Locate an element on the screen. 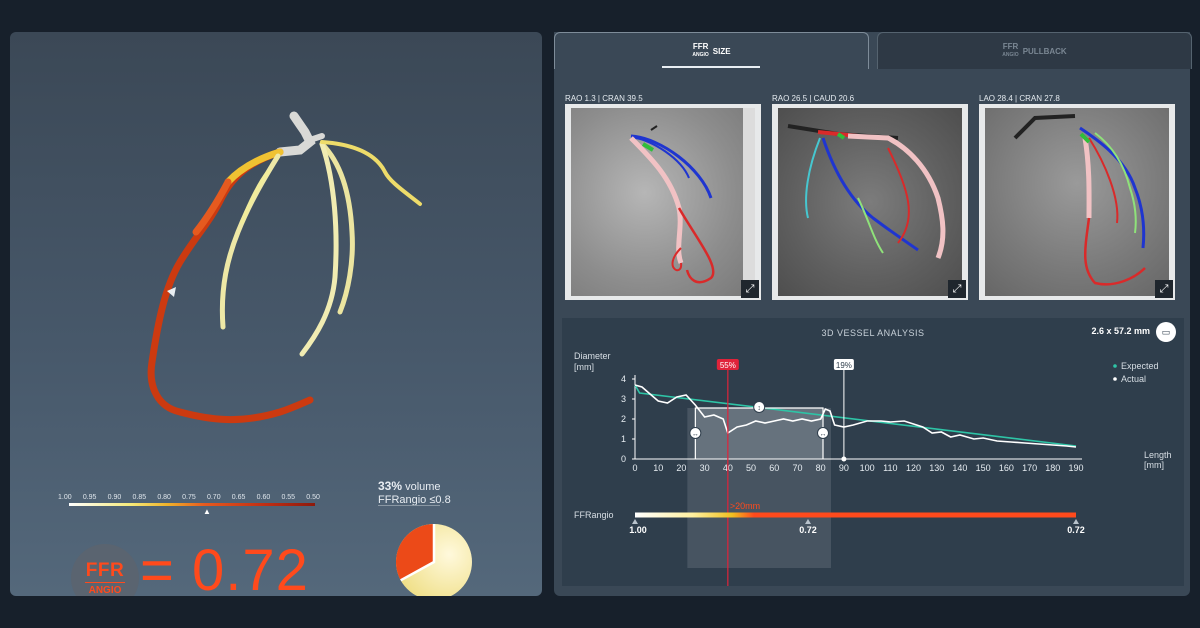  x-tick-label: 100 is located at coordinates (867, 468).